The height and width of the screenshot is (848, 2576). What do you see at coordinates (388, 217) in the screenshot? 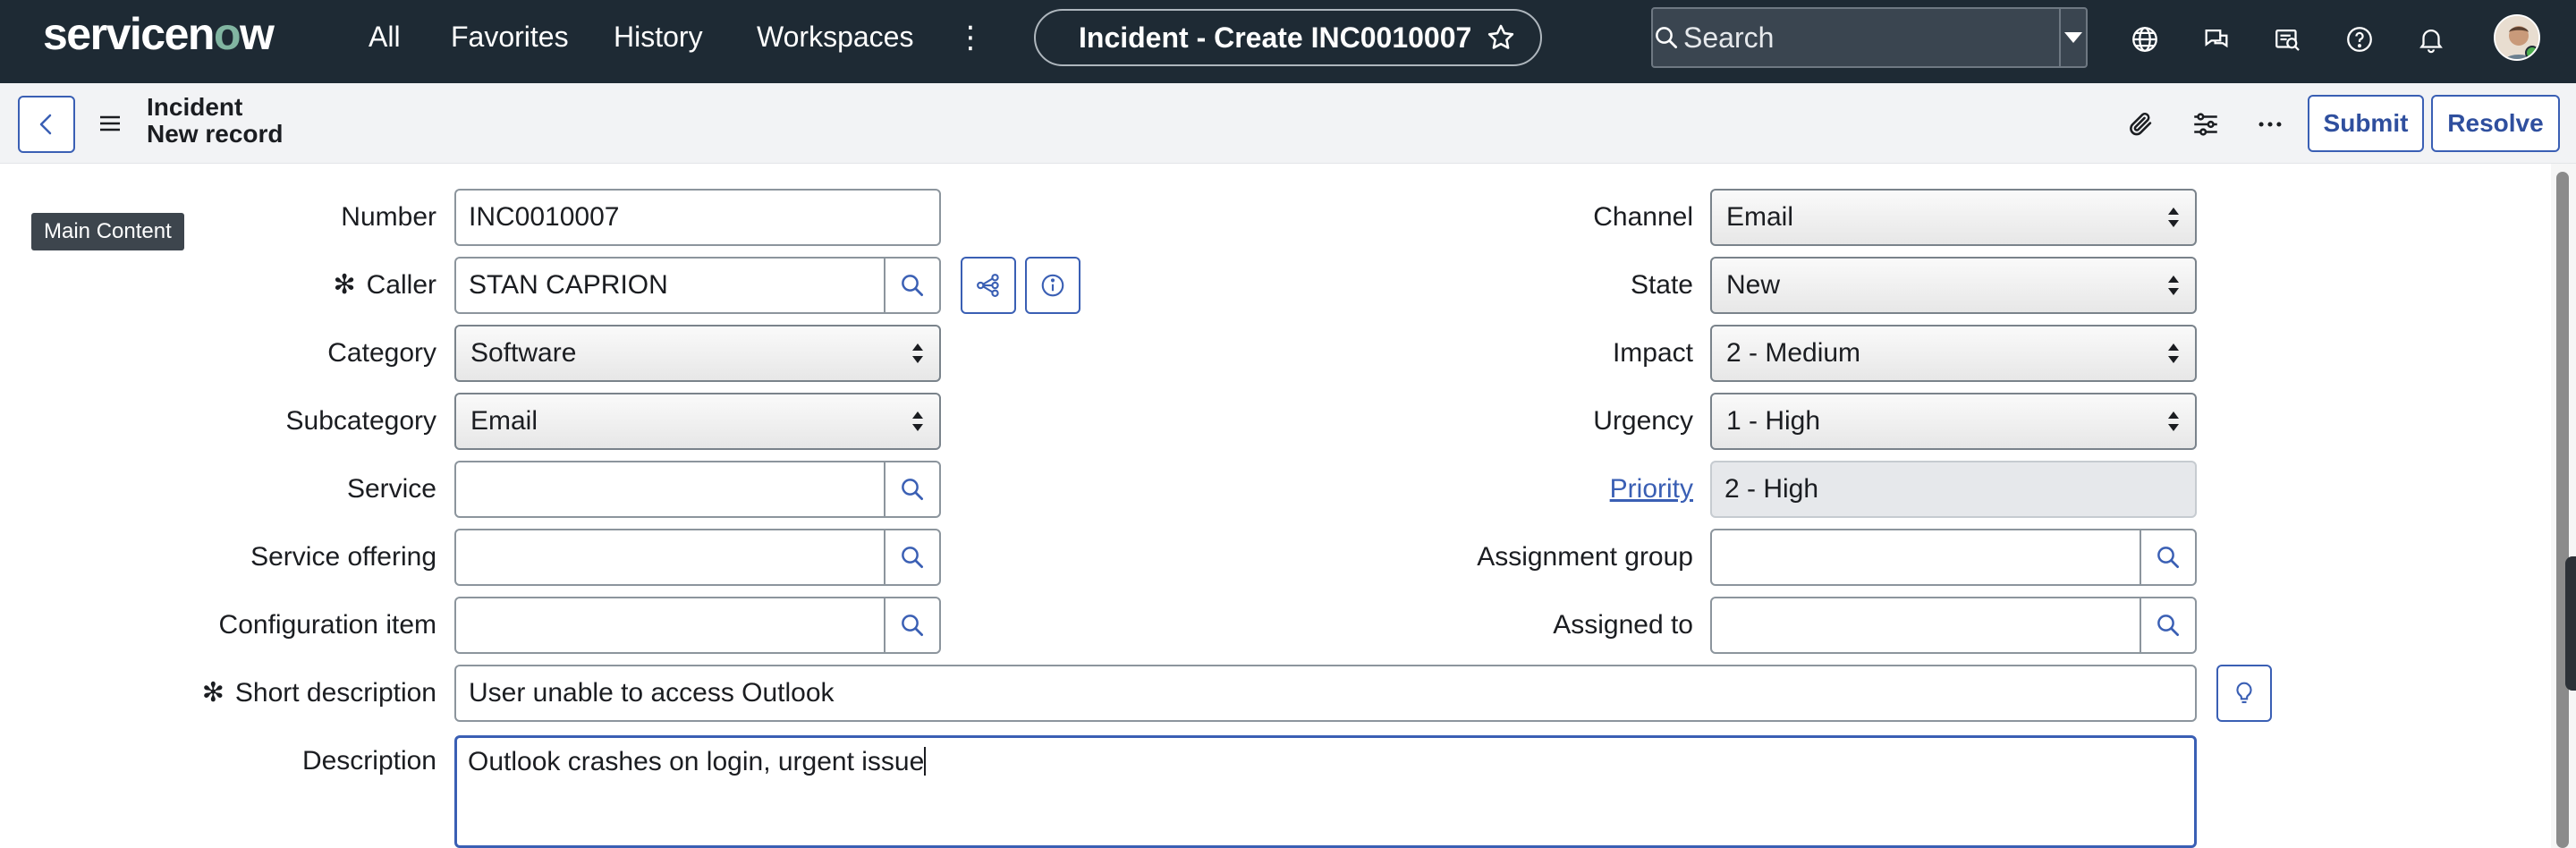
I see `number-label: Number` at bounding box center [388, 217].